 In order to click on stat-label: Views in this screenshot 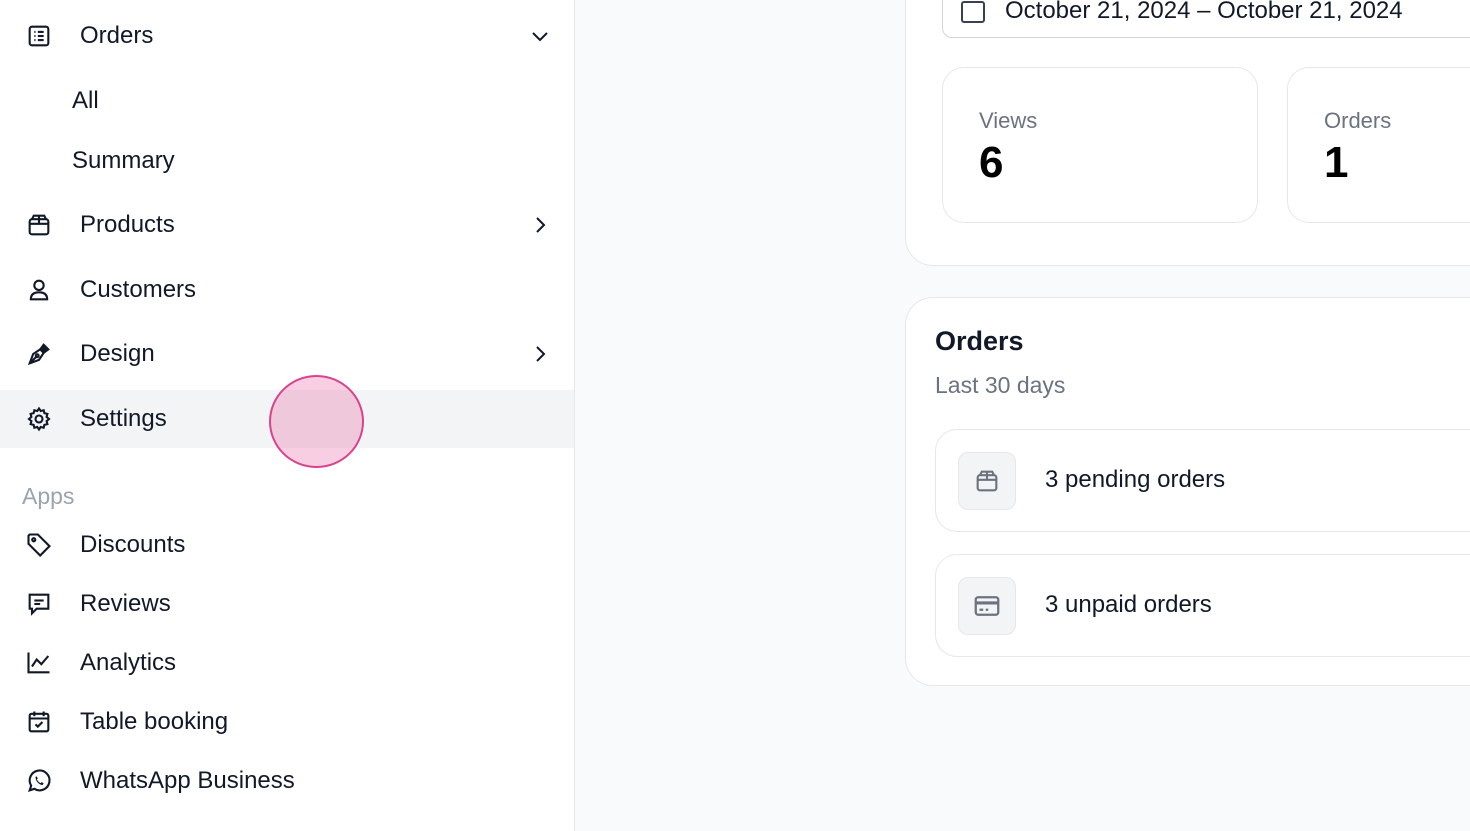, I will do `click(1008, 120)`.